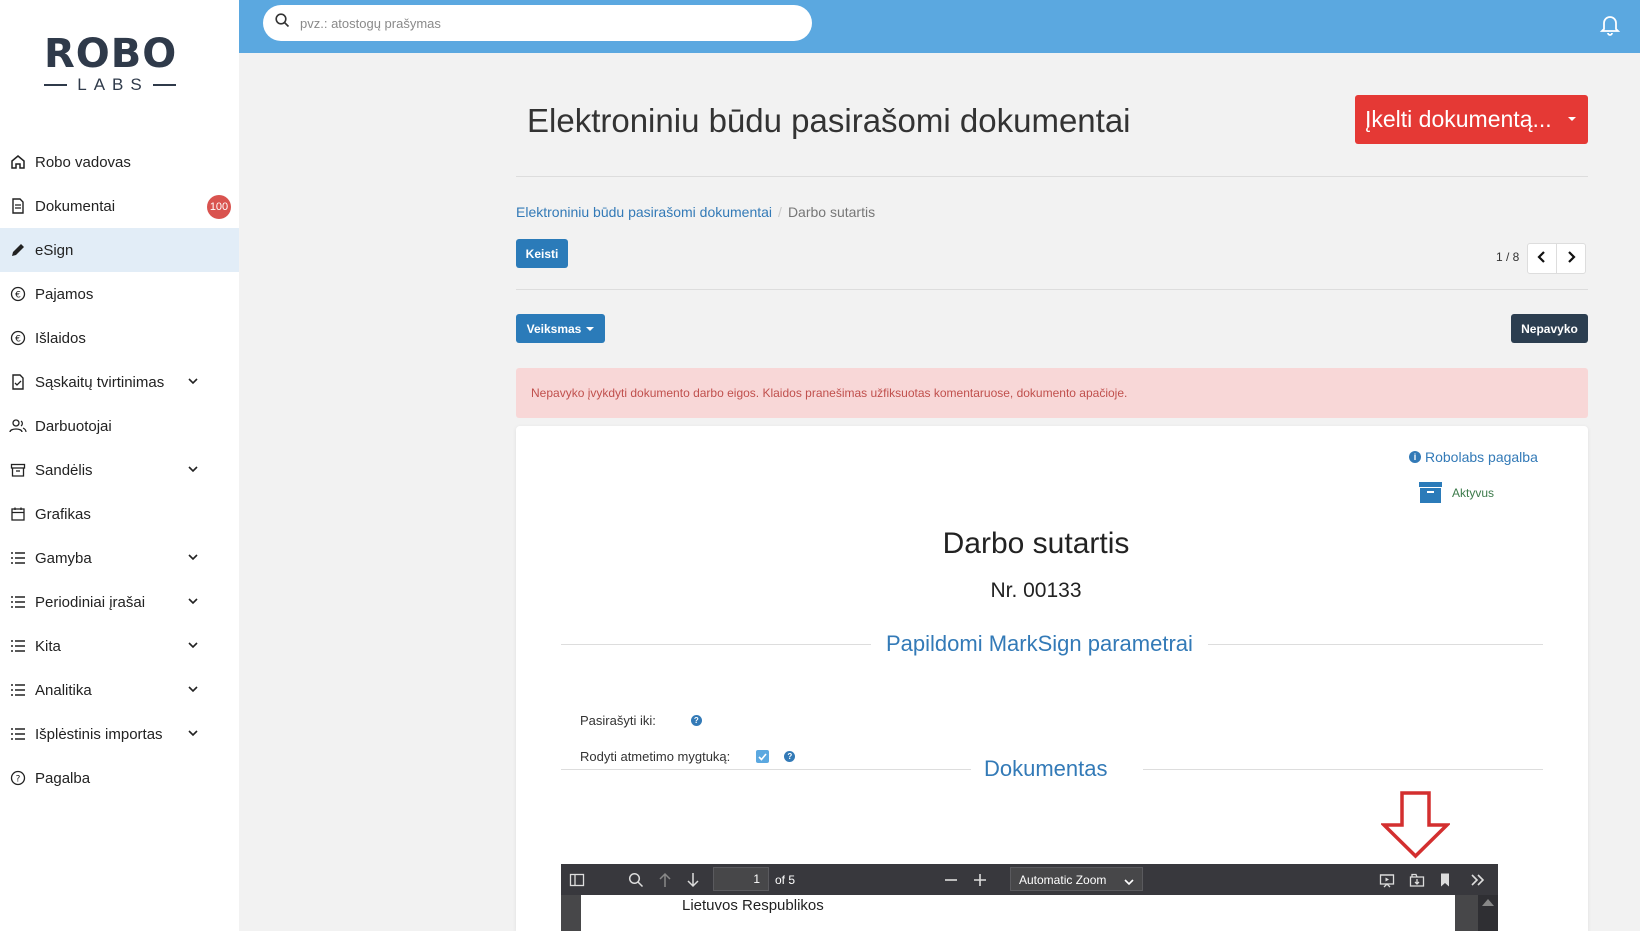 Image resolution: width=1640 pixels, height=931 pixels. I want to click on document-number: Nr. 00133, so click(1036, 590).